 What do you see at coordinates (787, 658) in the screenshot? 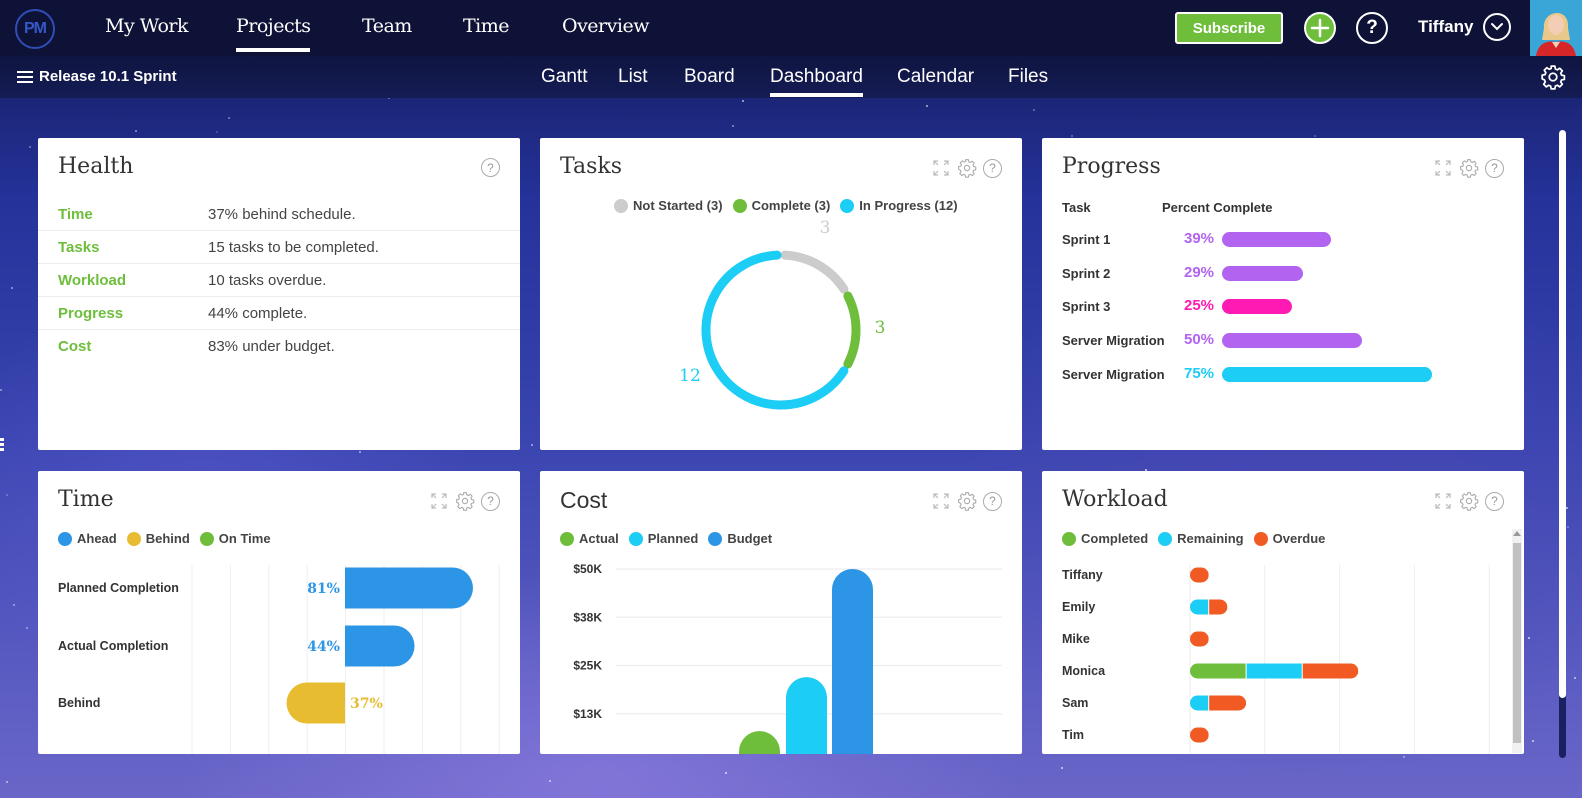
I see `cost-bar-chart: $13K $25K $38K $50K` at bounding box center [787, 658].